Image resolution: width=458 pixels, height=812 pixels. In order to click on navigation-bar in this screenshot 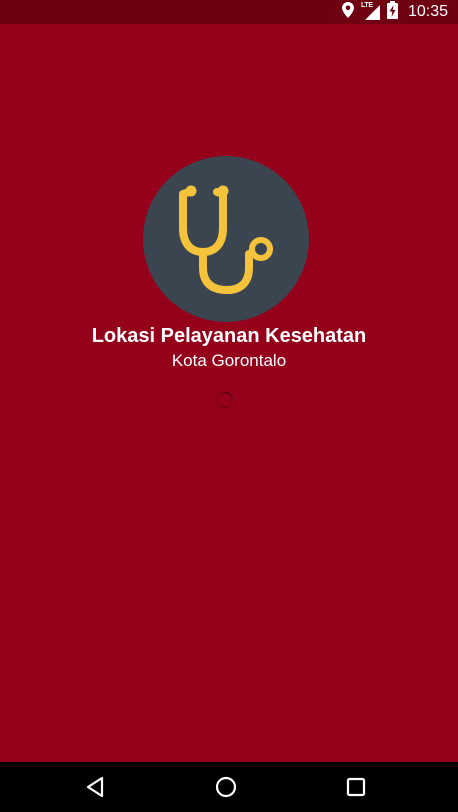, I will do `click(229, 787)`.